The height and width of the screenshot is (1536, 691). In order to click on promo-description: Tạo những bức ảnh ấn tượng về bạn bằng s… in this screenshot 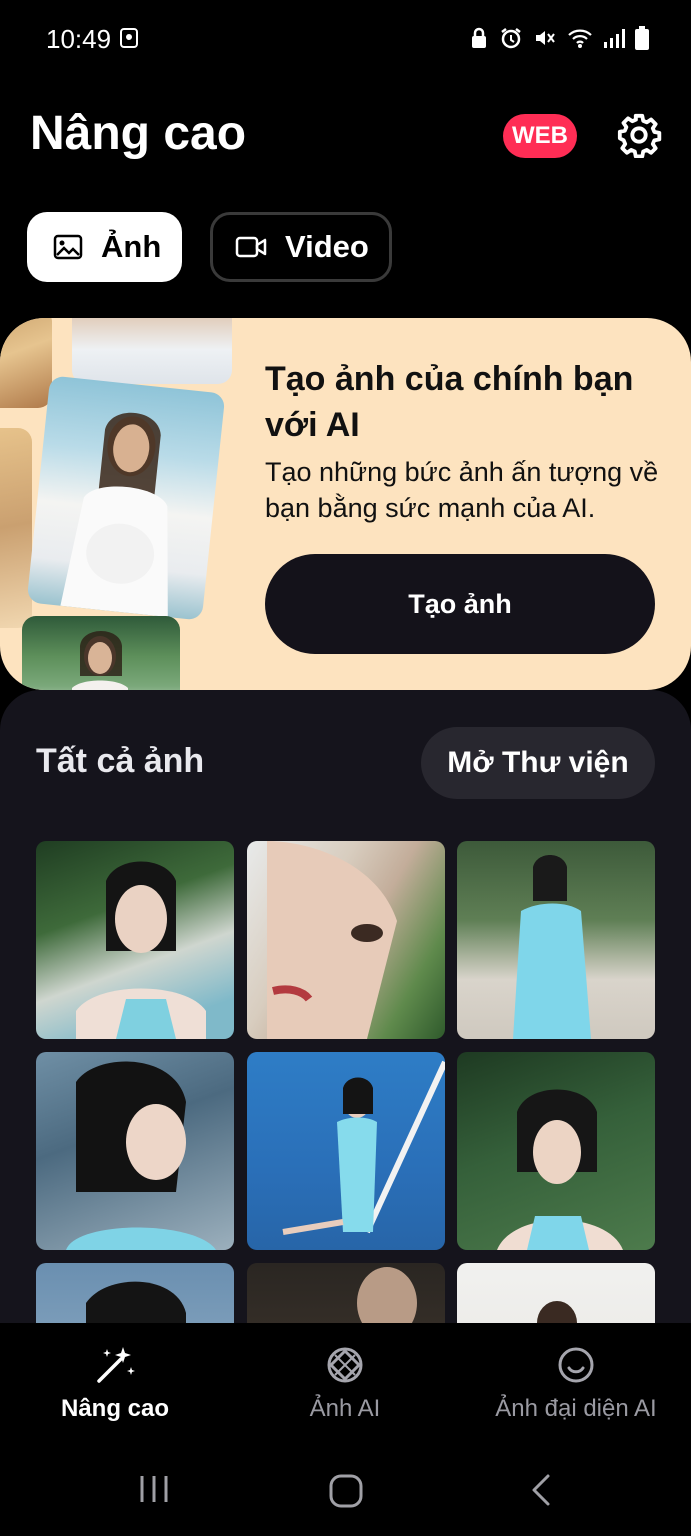, I will do `click(462, 490)`.